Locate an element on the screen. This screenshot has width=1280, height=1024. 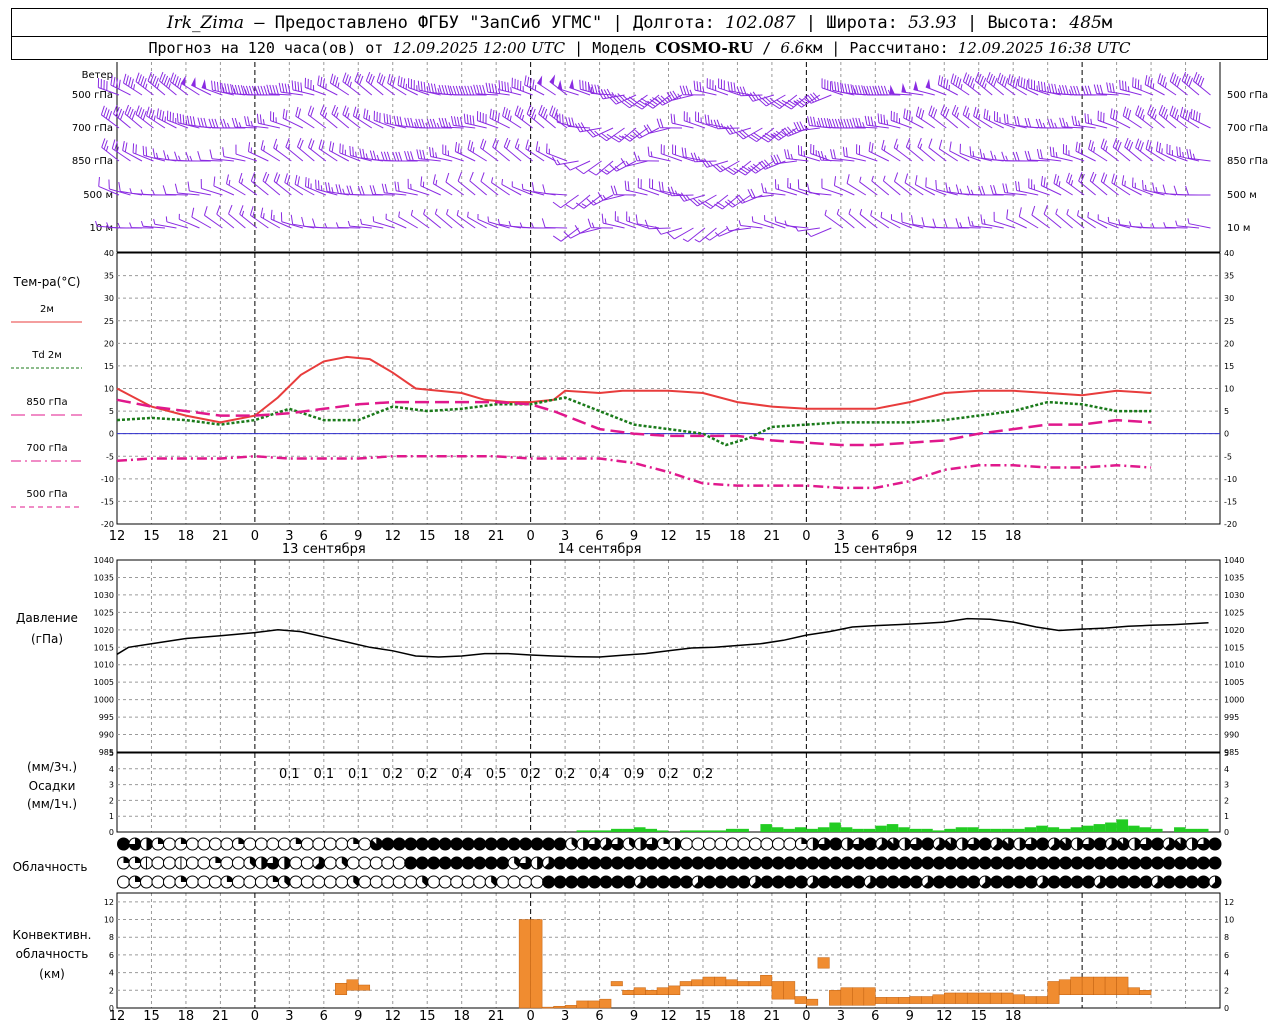
y-tick-right: 10 is located at coordinates (1229, 389).